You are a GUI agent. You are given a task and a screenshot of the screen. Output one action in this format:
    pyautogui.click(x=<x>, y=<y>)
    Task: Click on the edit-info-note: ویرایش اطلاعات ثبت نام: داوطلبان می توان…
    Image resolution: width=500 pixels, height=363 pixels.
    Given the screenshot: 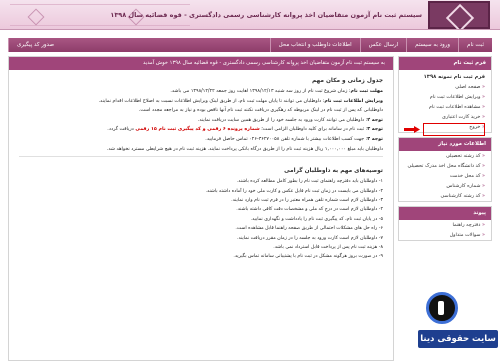 What is the action you would take?
    pyautogui.click(x=201, y=102)
    